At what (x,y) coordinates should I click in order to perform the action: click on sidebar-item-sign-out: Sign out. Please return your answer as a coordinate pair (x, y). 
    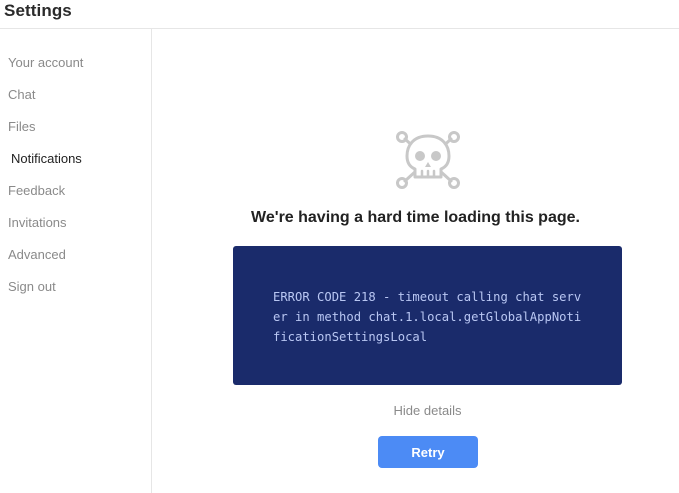
    Looking at the image, I should click on (32, 287).